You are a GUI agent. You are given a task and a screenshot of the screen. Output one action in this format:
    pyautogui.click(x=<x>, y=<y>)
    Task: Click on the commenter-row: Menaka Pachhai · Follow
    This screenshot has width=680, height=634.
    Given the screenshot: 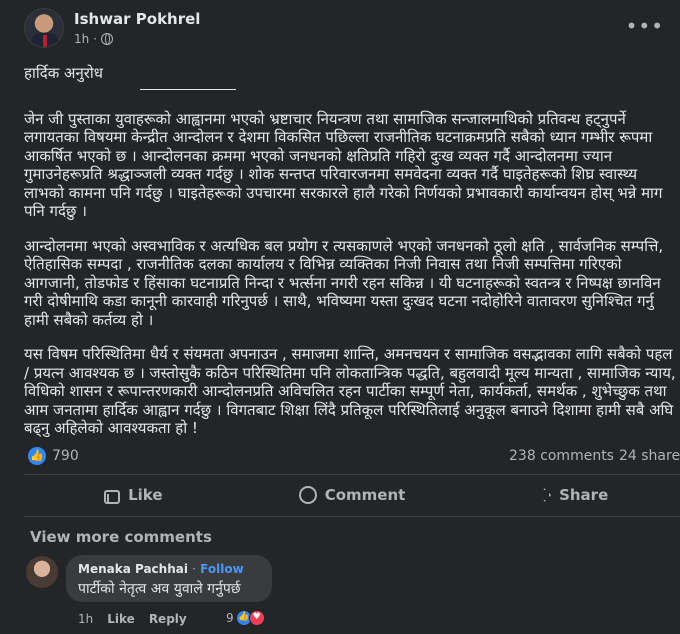 What is the action you would take?
    pyautogui.click(x=169, y=569)
    